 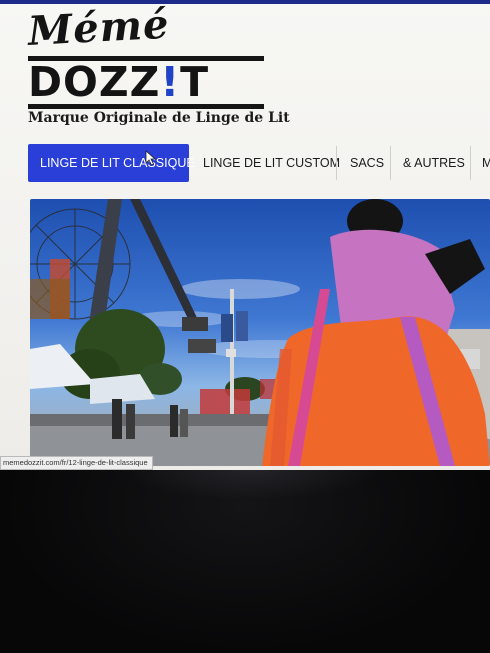 I want to click on nav-item-linge-custom: LINGE DE LIT CUSTOM, so click(x=271, y=163).